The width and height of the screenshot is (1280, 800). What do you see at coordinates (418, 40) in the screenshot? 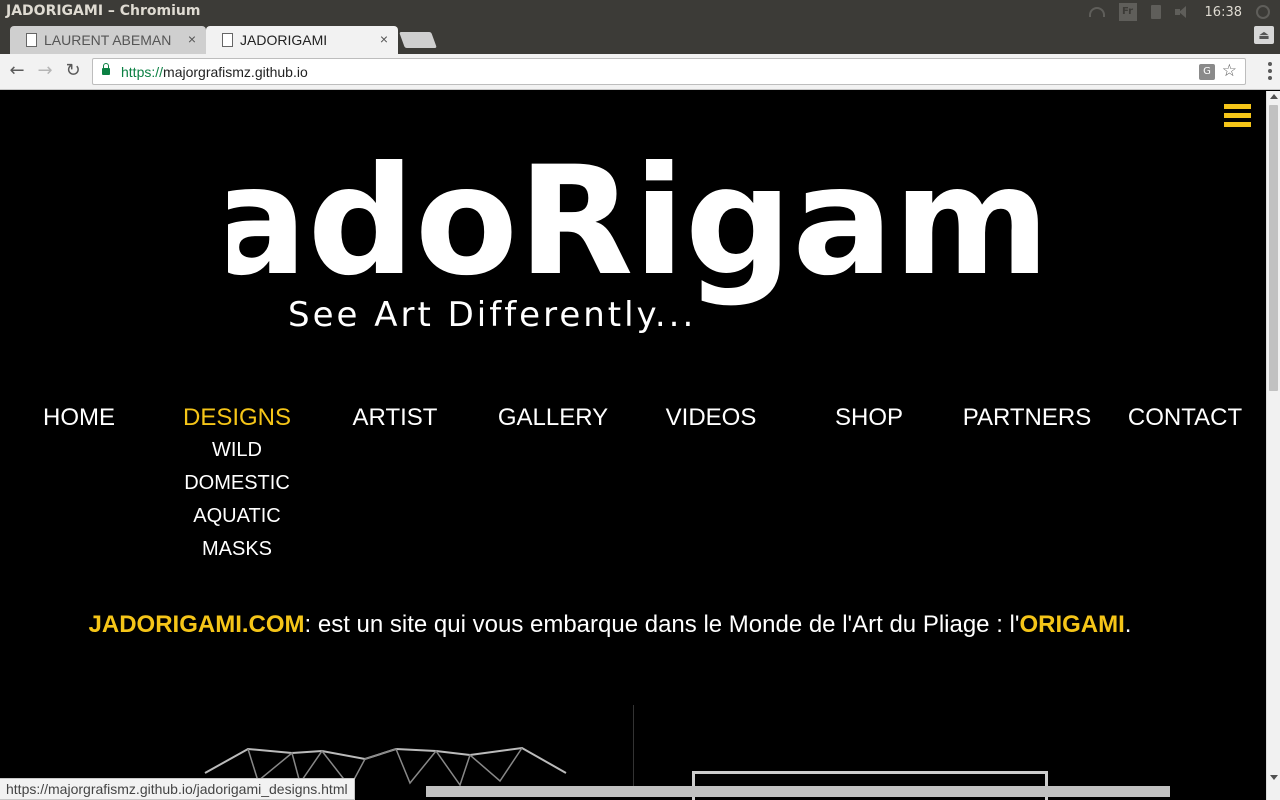
I see `new-tab-button` at bounding box center [418, 40].